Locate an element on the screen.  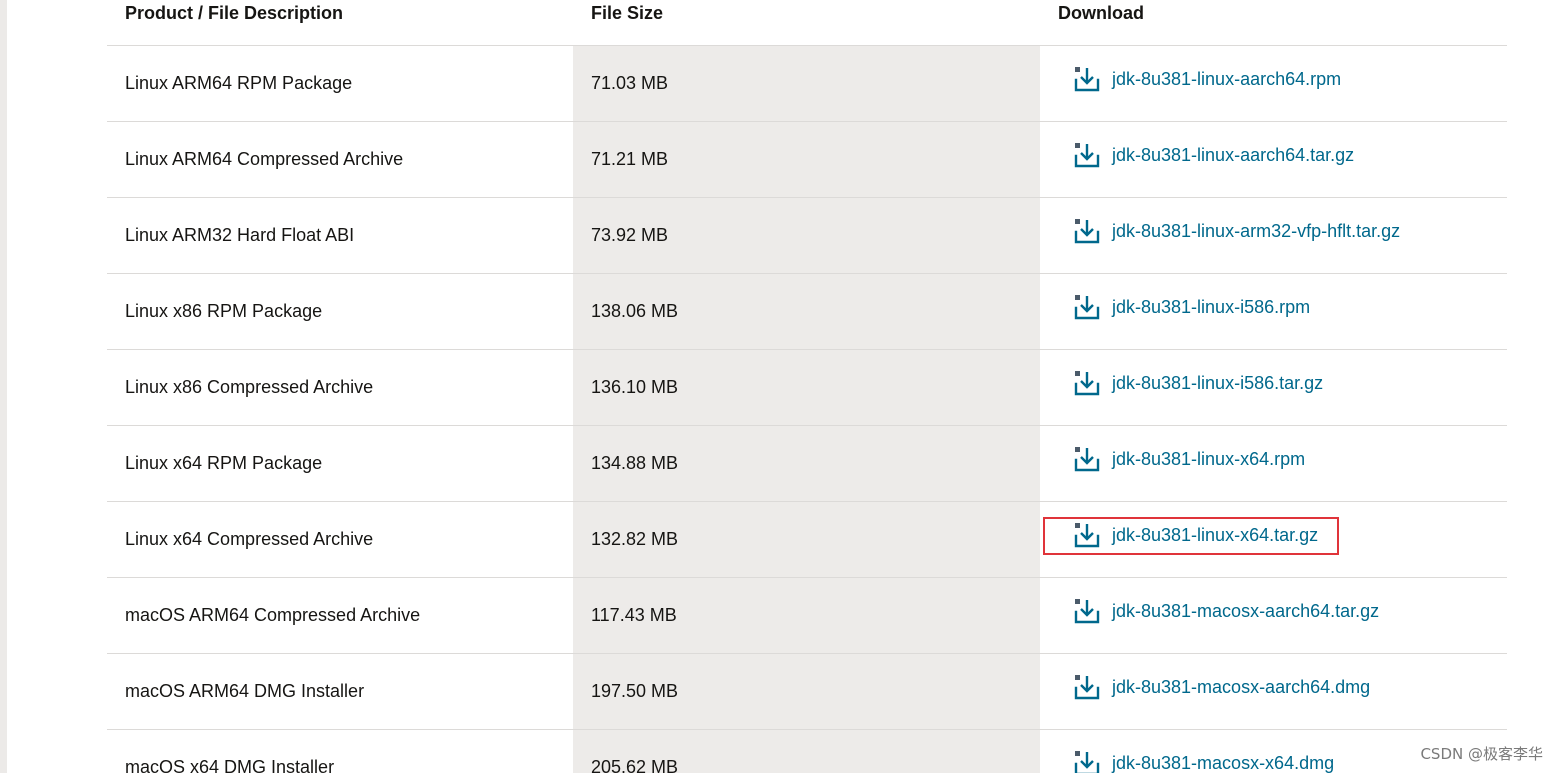
download-link: jdk-8u381-linux-i586.rpm is located at coordinates (1191, 307).